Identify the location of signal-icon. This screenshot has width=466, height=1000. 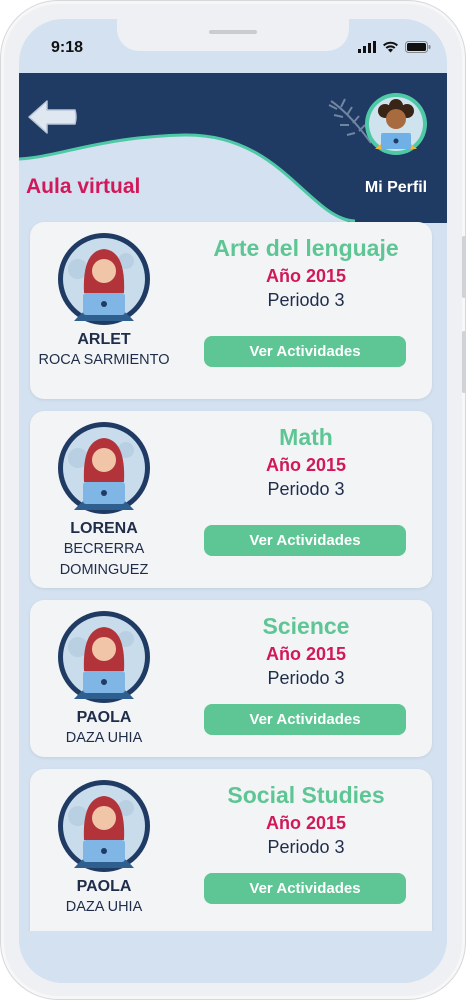
(367, 47).